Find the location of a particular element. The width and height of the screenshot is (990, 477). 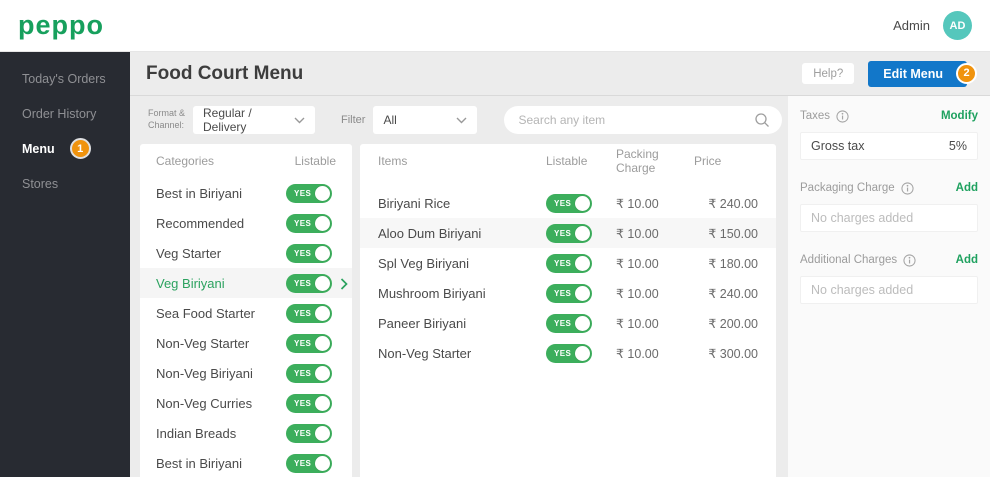

category-row: Indian Breads YES is located at coordinates (246, 433).